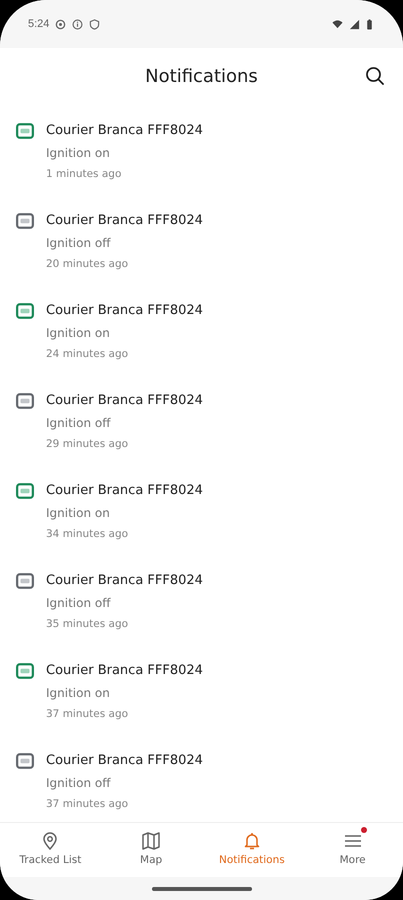 This screenshot has height=900, width=403. Describe the element at coordinates (88, 444) in the screenshot. I see `notification-time: 29 minutes ago` at that location.